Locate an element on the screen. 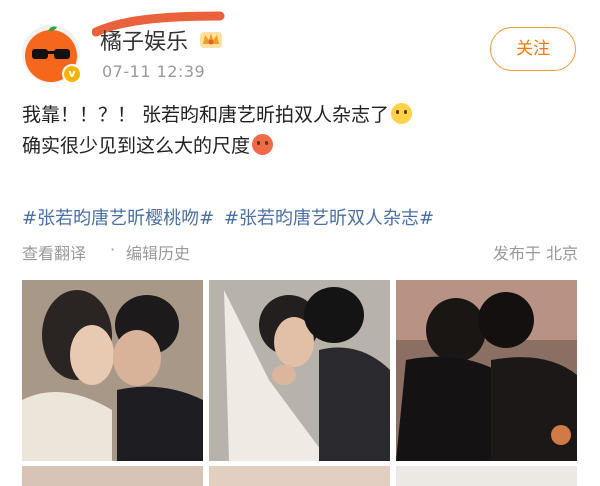 The image size is (600, 486). verified-badge-icon: v is located at coordinates (72, 74).